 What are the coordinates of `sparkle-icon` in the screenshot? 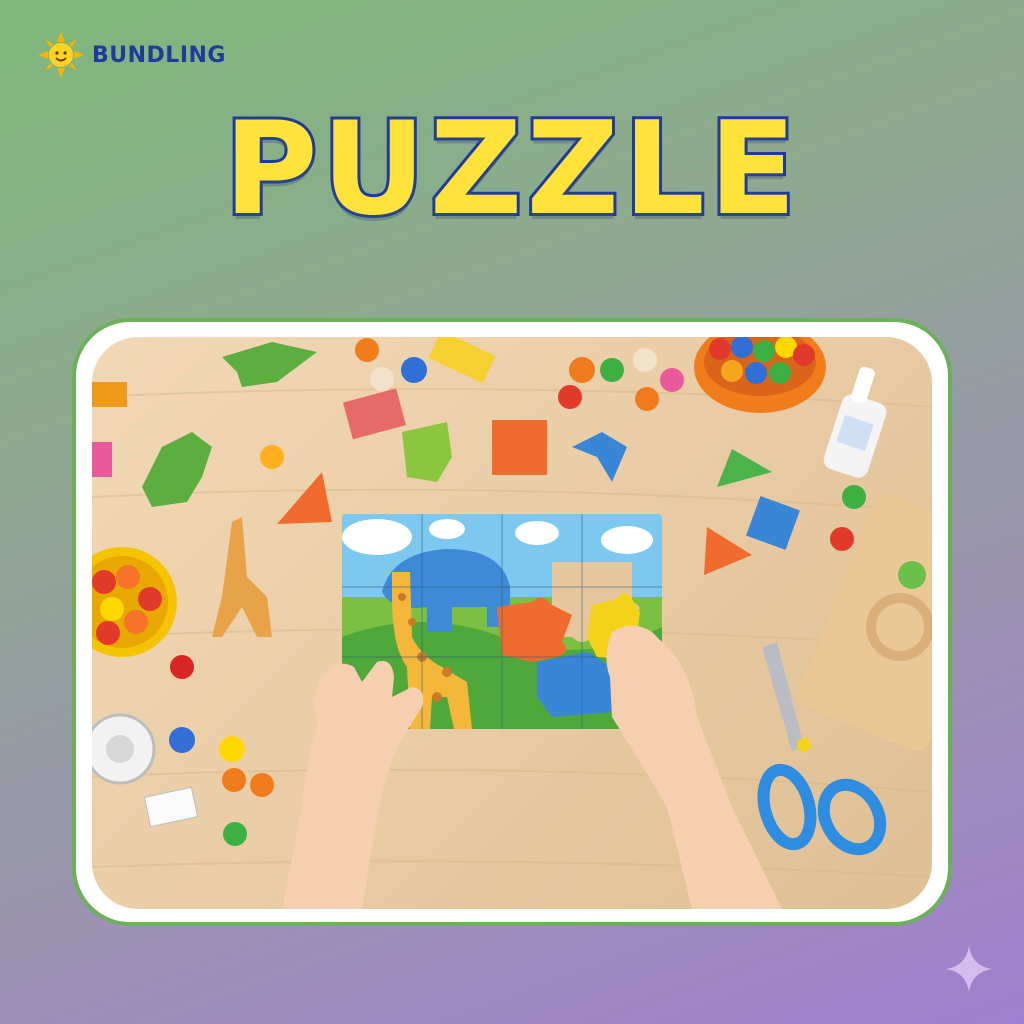 It's located at (969, 969).